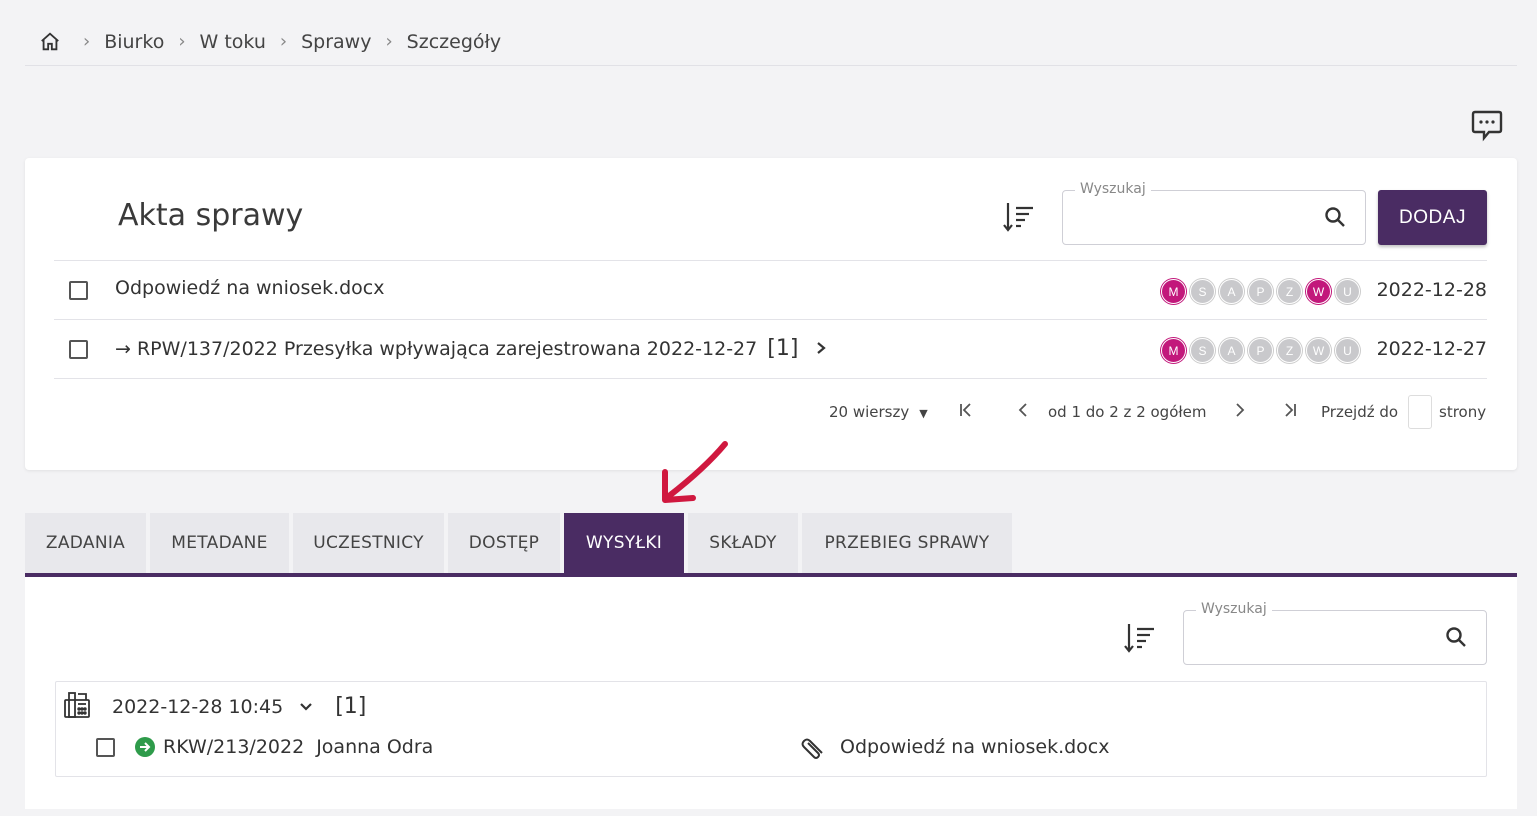  Describe the element at coordinates (336, 42) in the screenshot. I see `breadcrumb-item-sprawy: Sprawy` at that location.